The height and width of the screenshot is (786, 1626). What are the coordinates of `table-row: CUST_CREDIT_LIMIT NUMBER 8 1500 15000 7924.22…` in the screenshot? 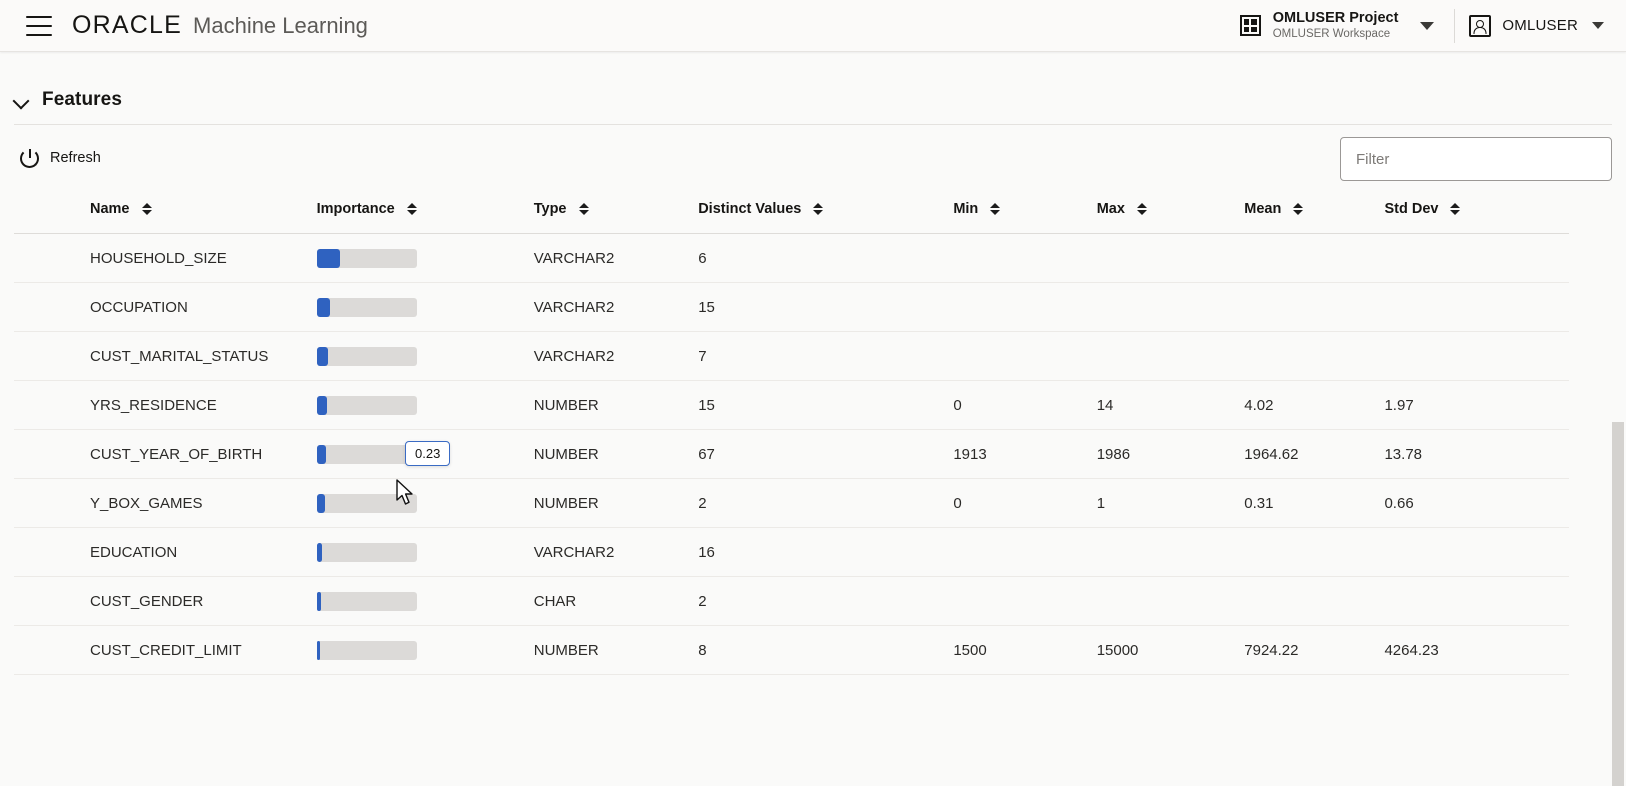 It's located at (791, 650).